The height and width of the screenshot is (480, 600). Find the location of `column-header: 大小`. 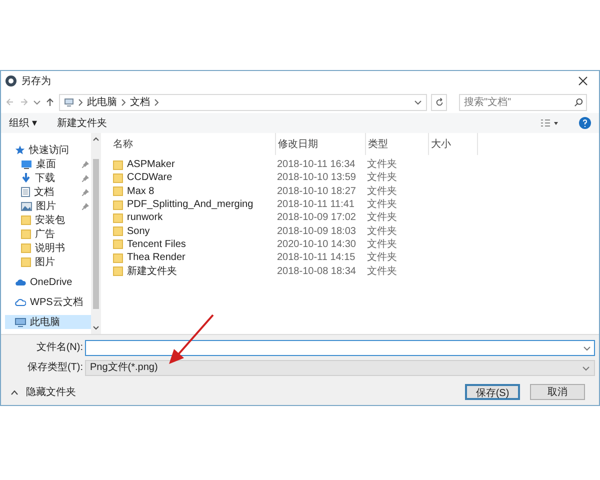

column-header: 大小 is located at coordinates (453, 144).